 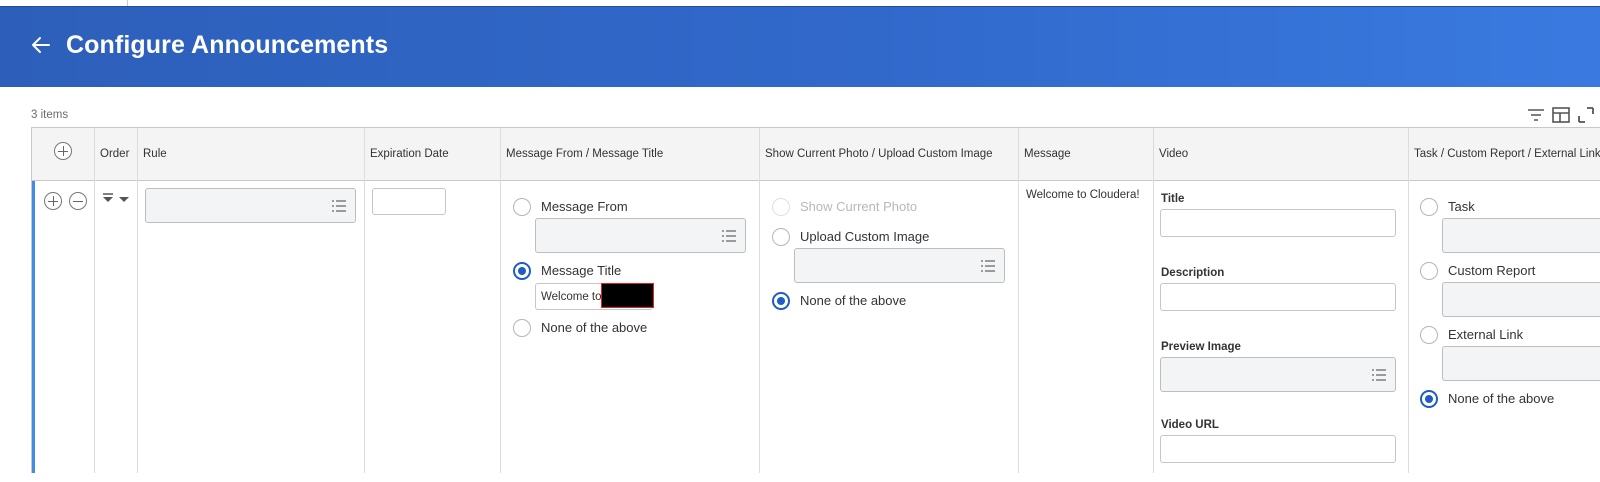 I want to click on header-rule: Rule, so click(x=250, y=154).